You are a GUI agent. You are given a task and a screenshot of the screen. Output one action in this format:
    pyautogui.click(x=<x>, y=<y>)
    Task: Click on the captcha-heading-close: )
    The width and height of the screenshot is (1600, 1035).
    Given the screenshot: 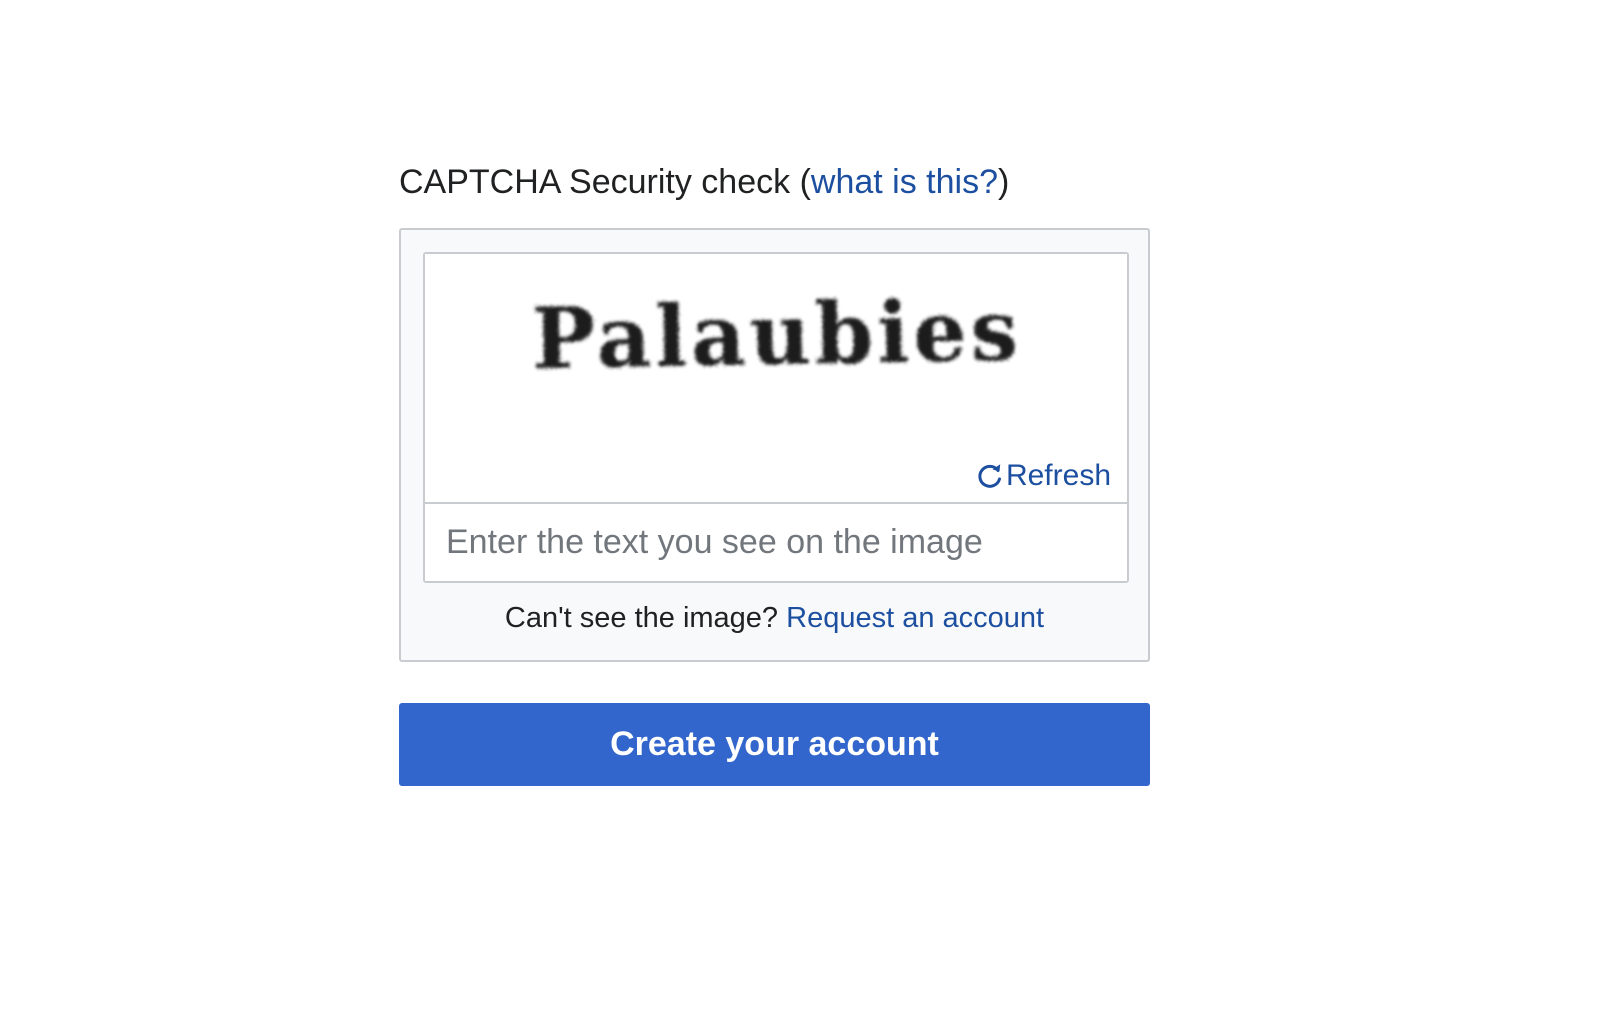 What is the action you would take?
    pyautogui.click(x=1003, y=182)
    